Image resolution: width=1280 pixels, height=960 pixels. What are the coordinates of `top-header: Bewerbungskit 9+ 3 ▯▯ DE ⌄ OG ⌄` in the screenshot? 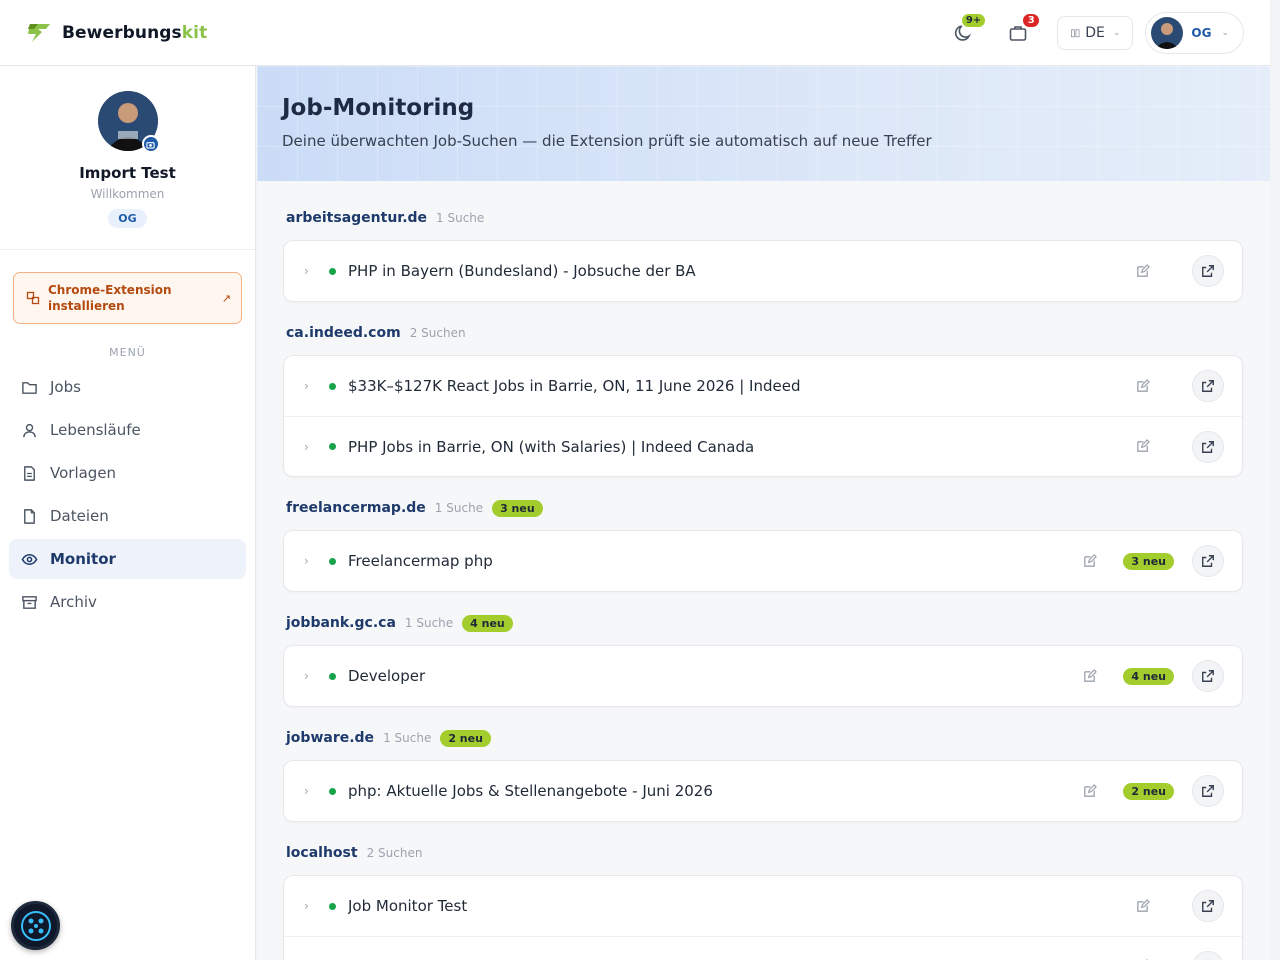 It's located at (635, 33).